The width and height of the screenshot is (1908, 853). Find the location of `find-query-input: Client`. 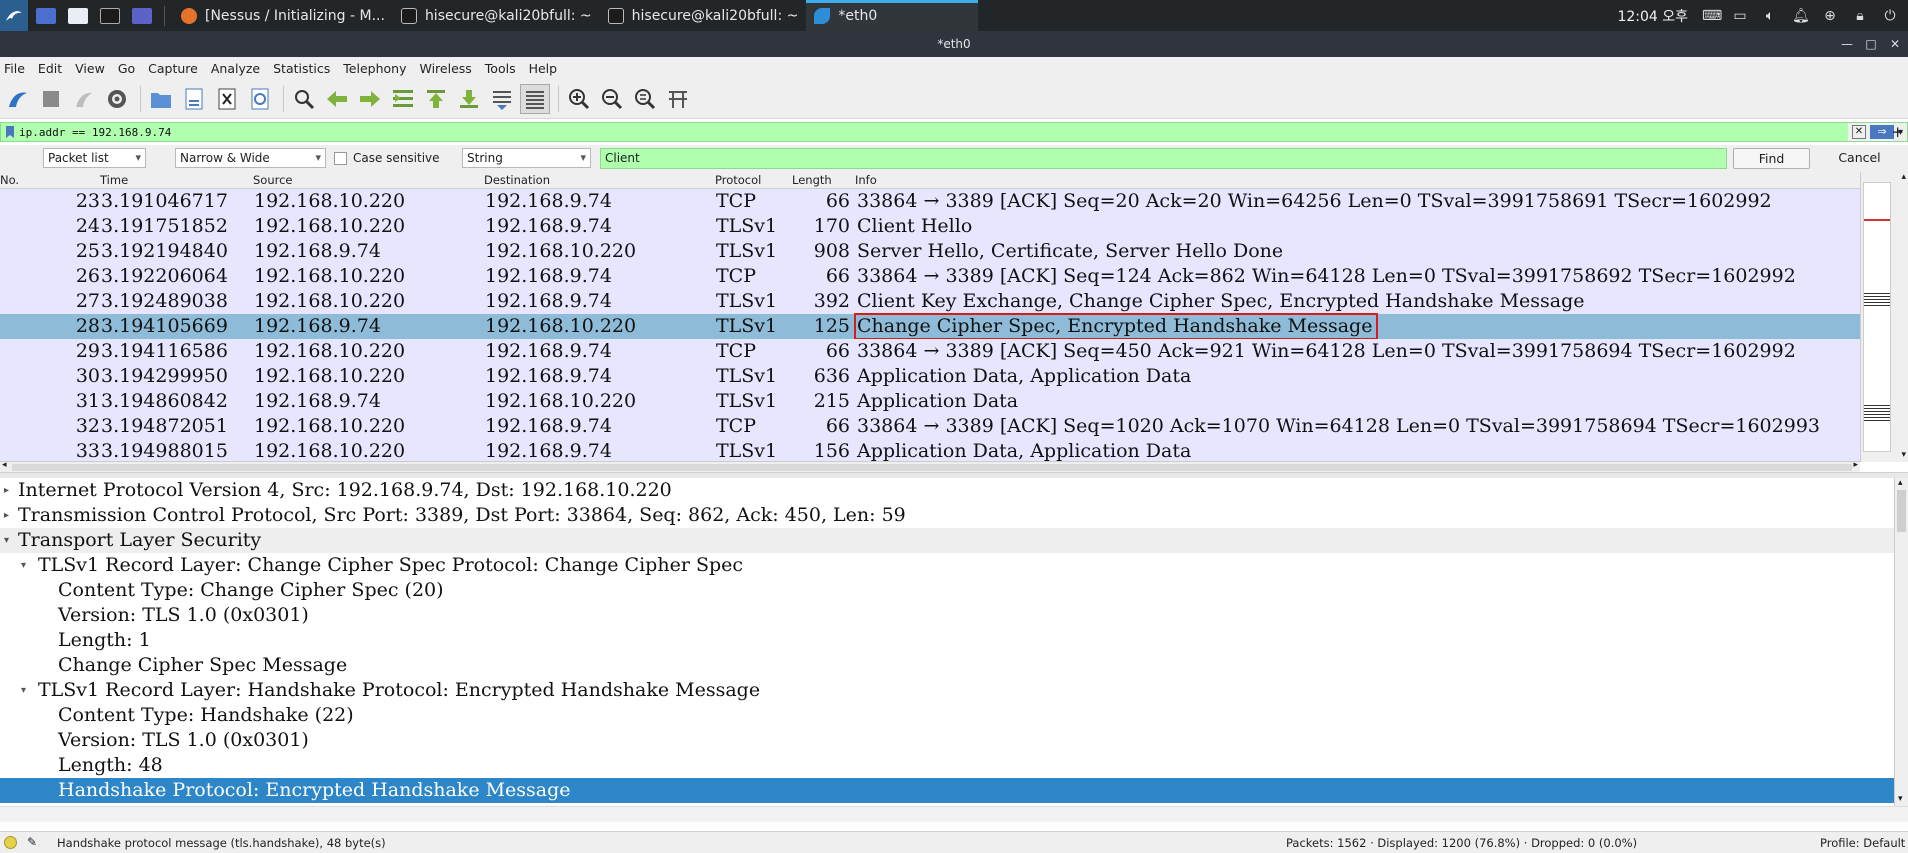

find-query-input: Client is located at coordinates (1163, 158).